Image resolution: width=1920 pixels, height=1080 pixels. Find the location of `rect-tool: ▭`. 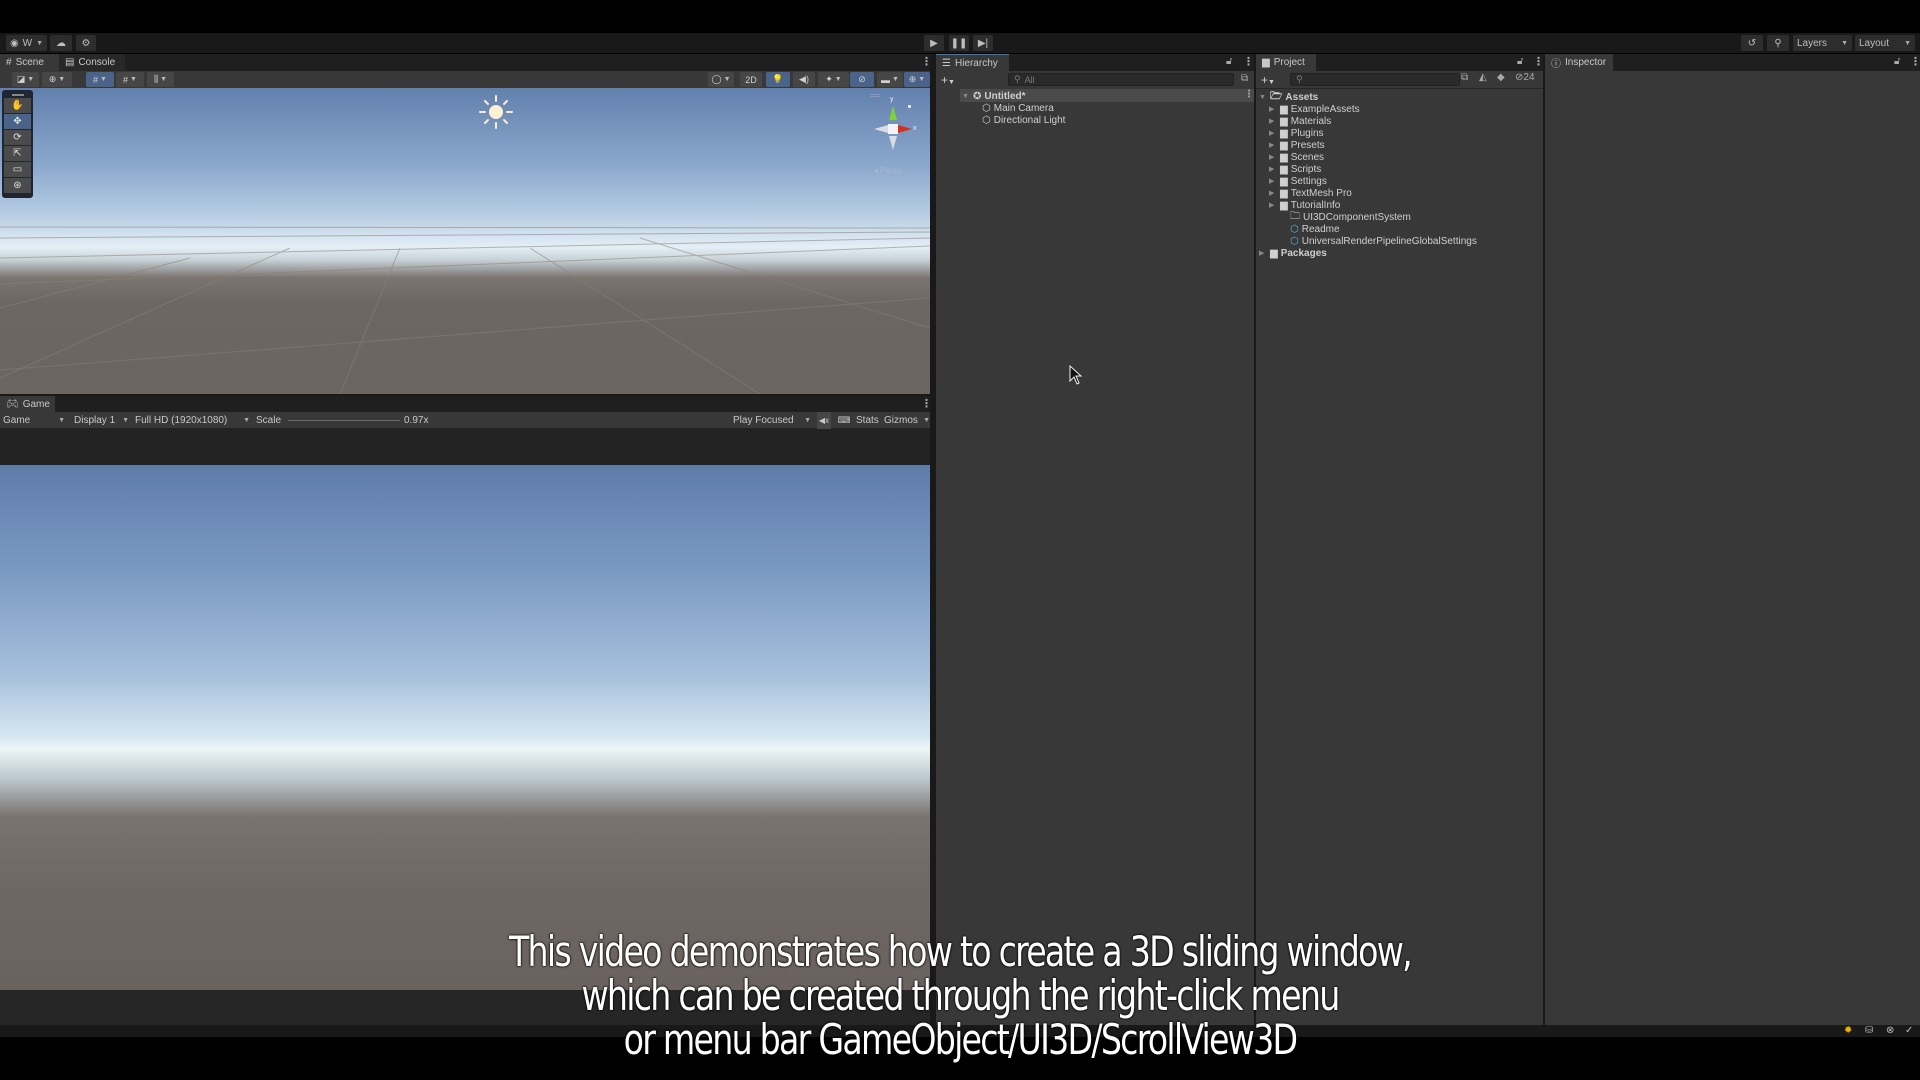

rect-tool: ▭ is located at coordinates (17, 169).